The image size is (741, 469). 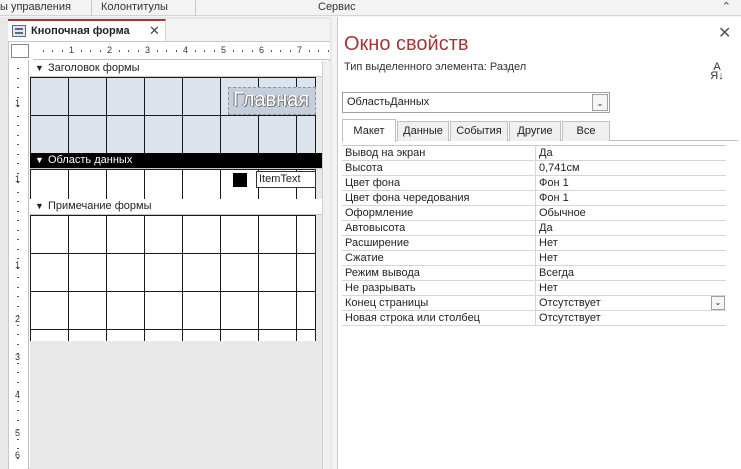 I want to click on property-name: Цвет фона чередования, so click(x=439, y=198).